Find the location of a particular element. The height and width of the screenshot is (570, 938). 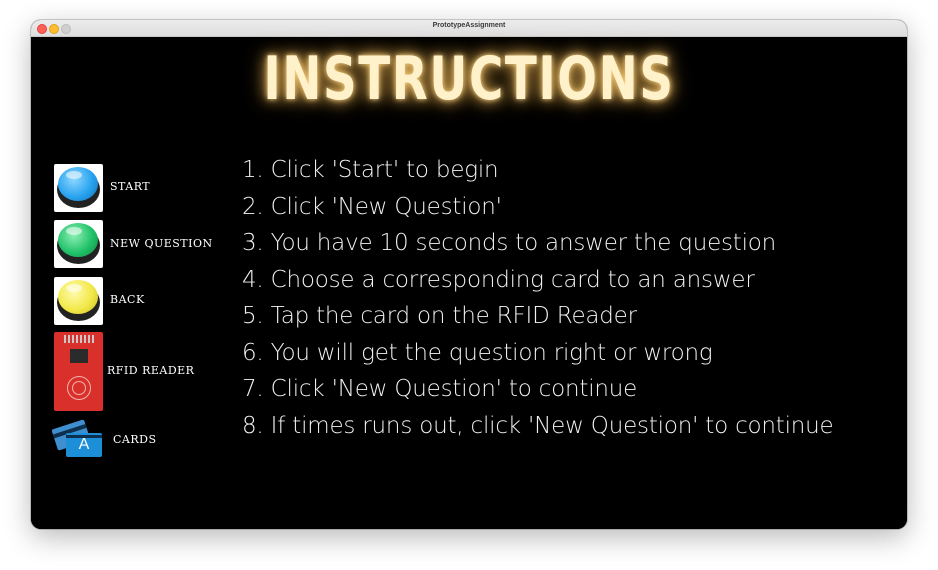

card-letter: A is located at coordinates (84, 444).